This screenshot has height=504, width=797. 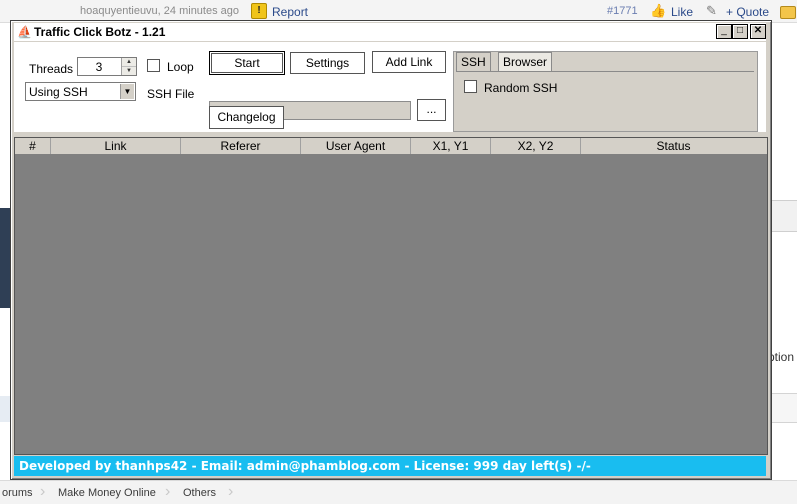 What do you see at coordinates (100, 32) in the screenshot?
I see `window-title: Traffic Click Botz - 1.21` at bounding box center [100, 32].